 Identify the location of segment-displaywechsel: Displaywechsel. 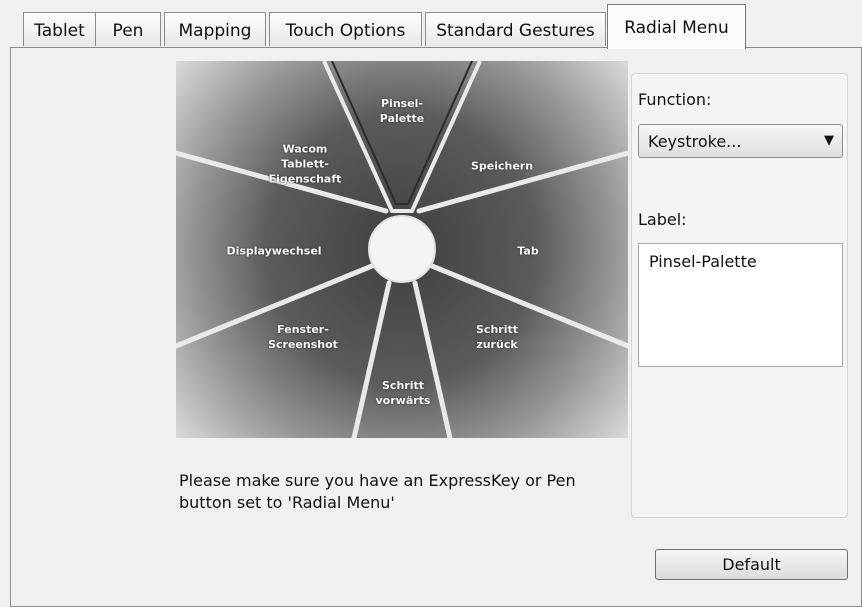
(273, 251).